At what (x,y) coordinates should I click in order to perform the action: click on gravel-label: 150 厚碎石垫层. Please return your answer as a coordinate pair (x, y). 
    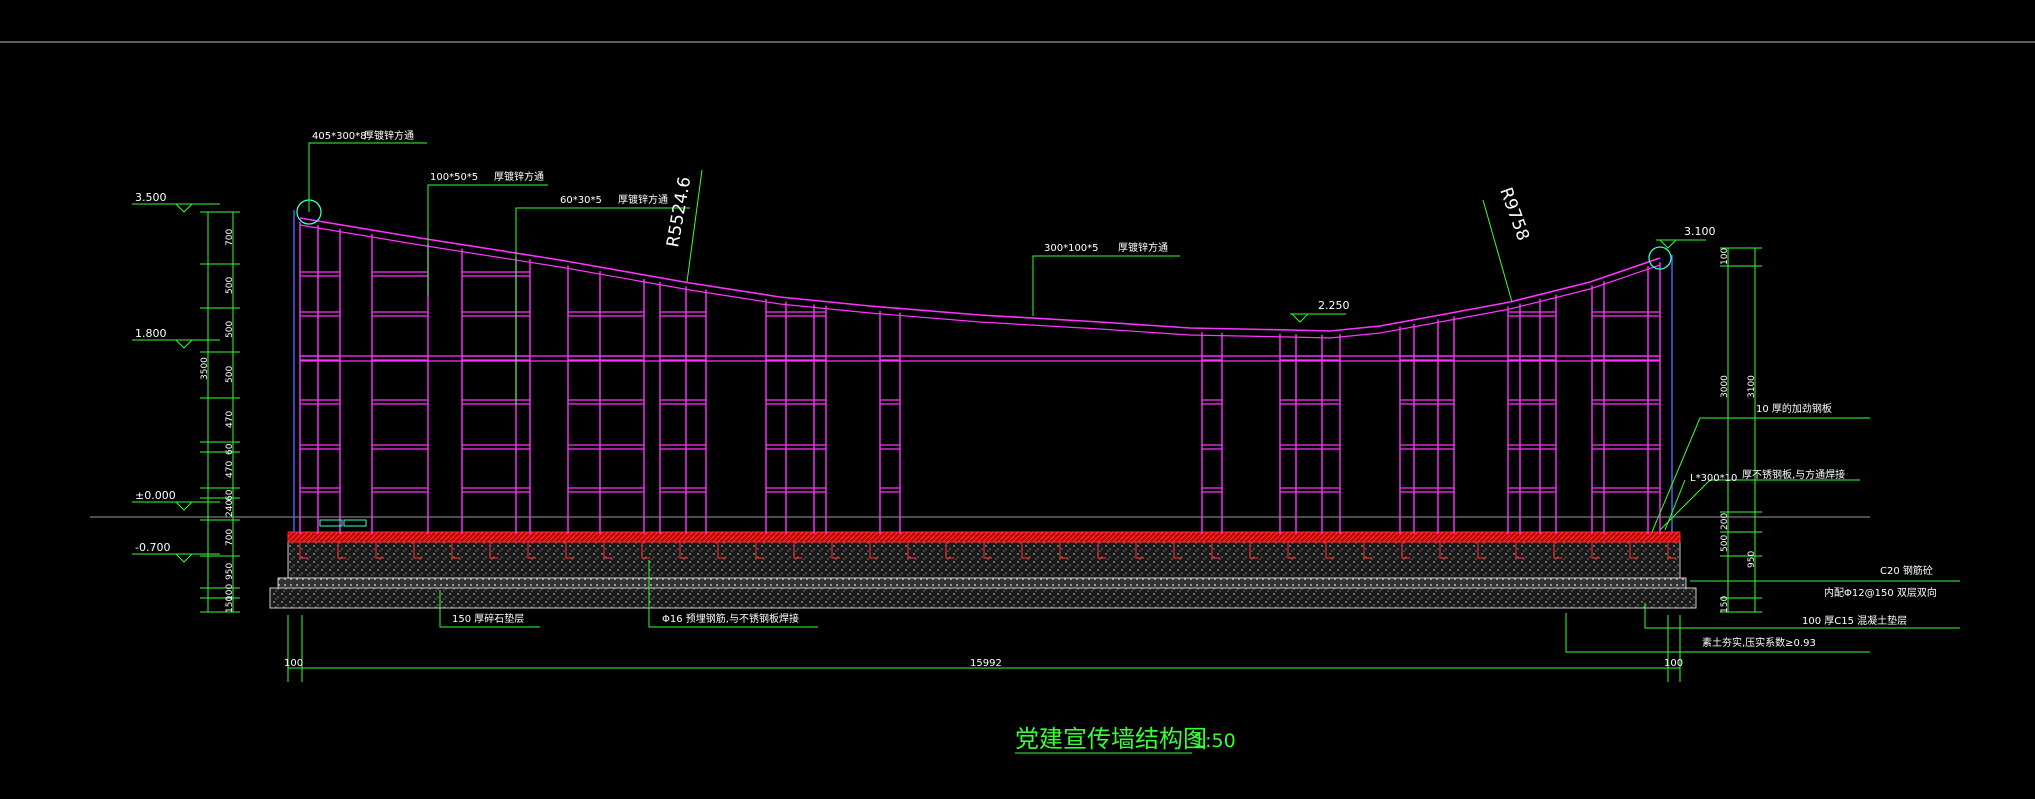
    Looking at the image, I should click on (488, 618).